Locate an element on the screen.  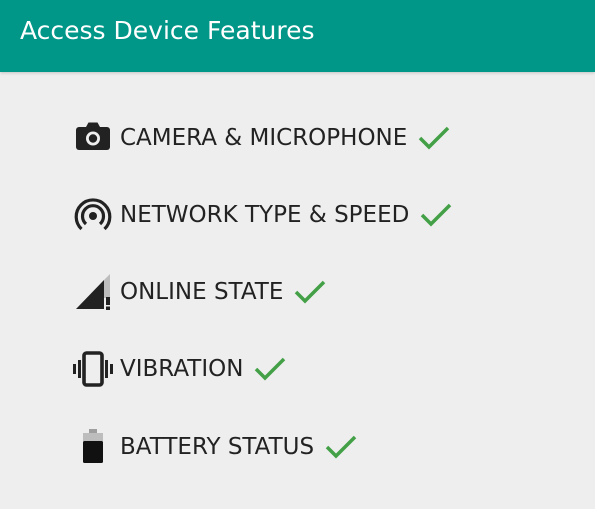
feature-online-state: ONLINE STATE is located at coordinates (199, 292).